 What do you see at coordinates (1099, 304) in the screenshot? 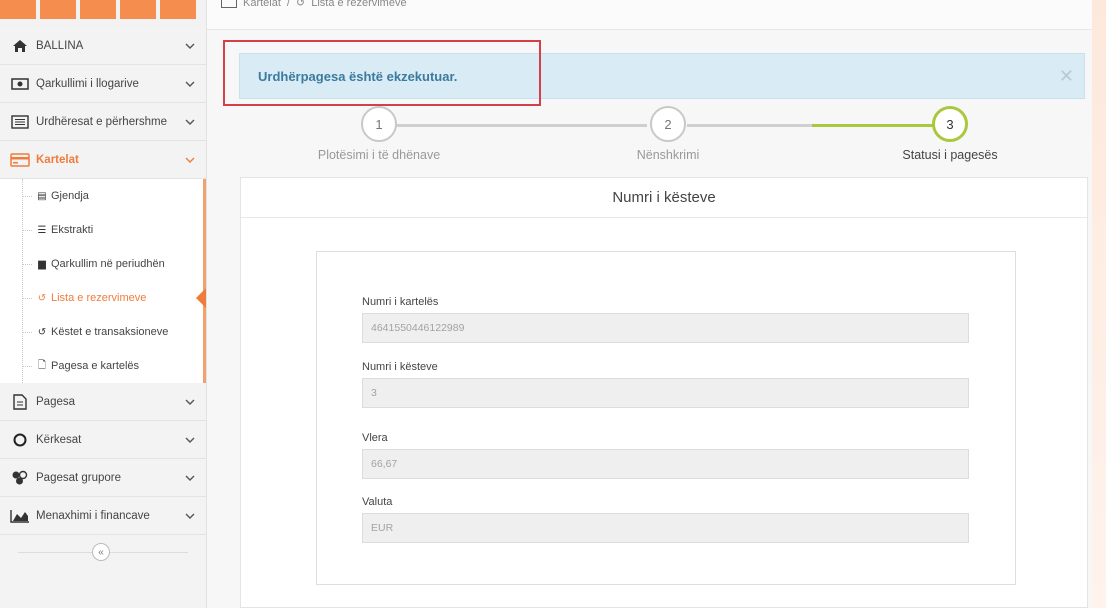
I see `decorative-edge` at bounding box center [1099, 304].